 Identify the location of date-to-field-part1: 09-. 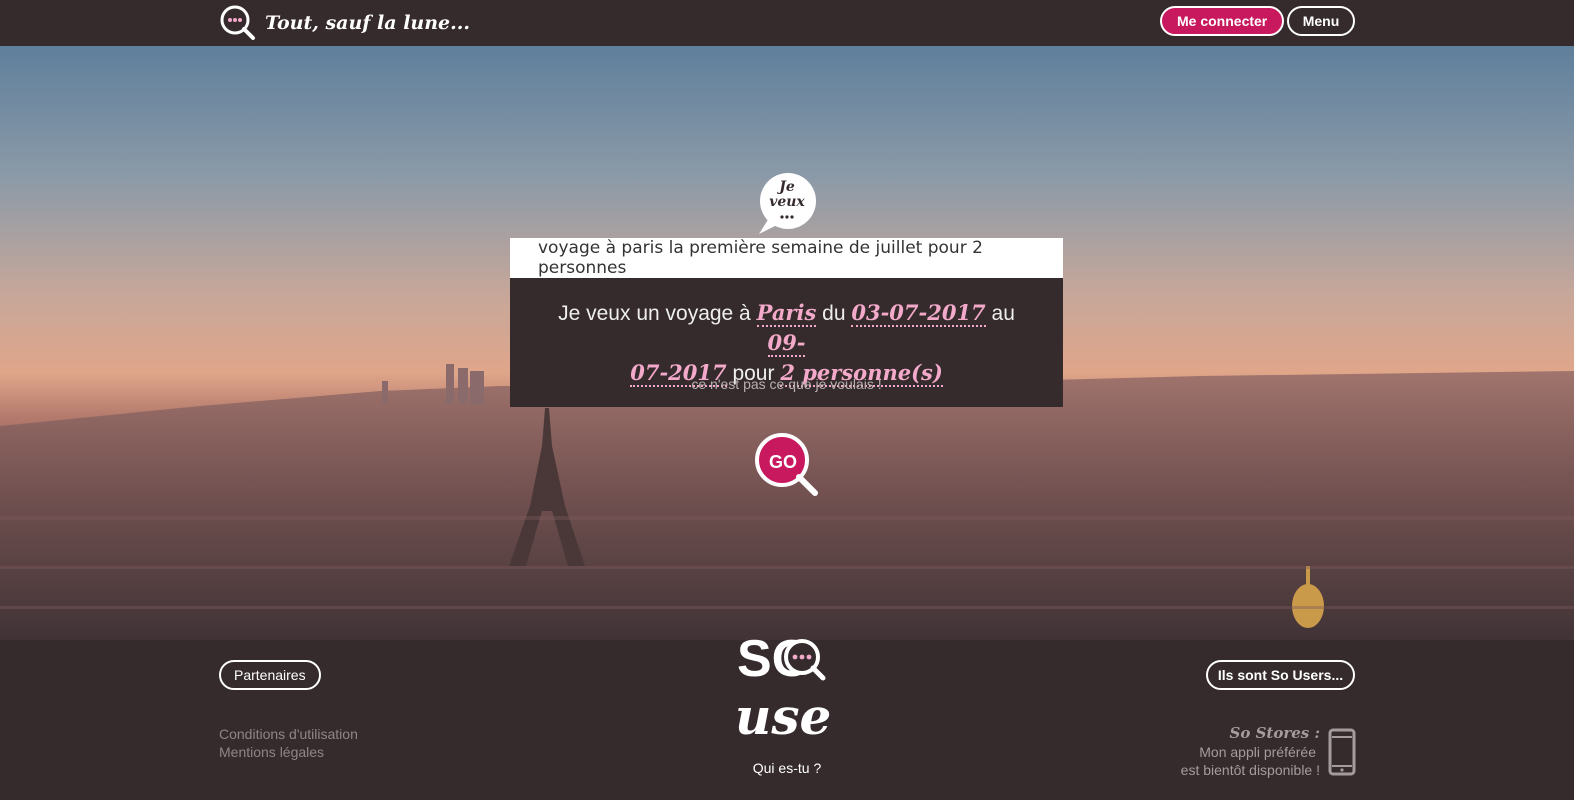
(786, 343).